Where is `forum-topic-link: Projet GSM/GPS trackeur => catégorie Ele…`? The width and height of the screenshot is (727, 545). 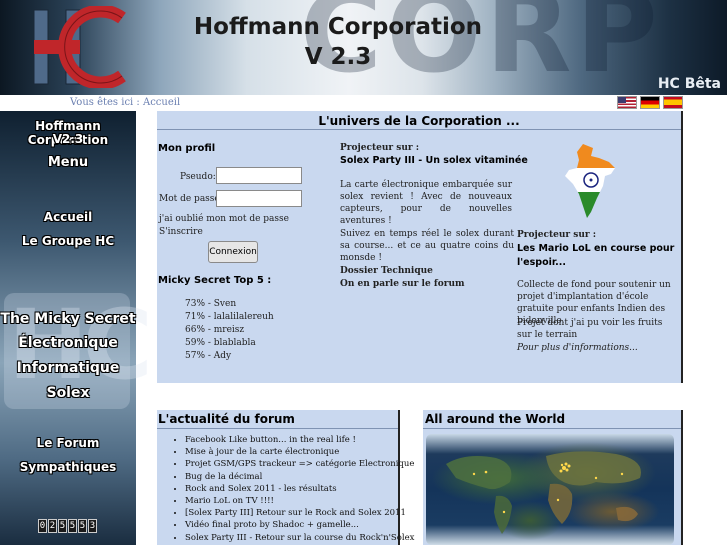
forum-topic-link: Projet GSM/GPS trackeur => catégorie Ele… is located at coordinates (299, 464).